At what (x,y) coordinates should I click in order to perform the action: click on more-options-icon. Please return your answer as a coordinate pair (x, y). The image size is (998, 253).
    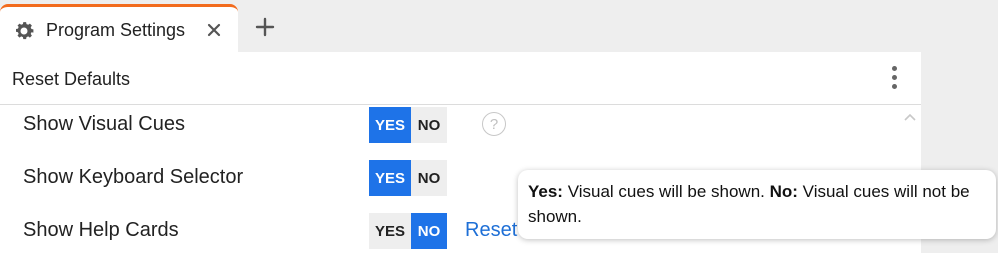
    Looking at the image, I should click on (894, 80).